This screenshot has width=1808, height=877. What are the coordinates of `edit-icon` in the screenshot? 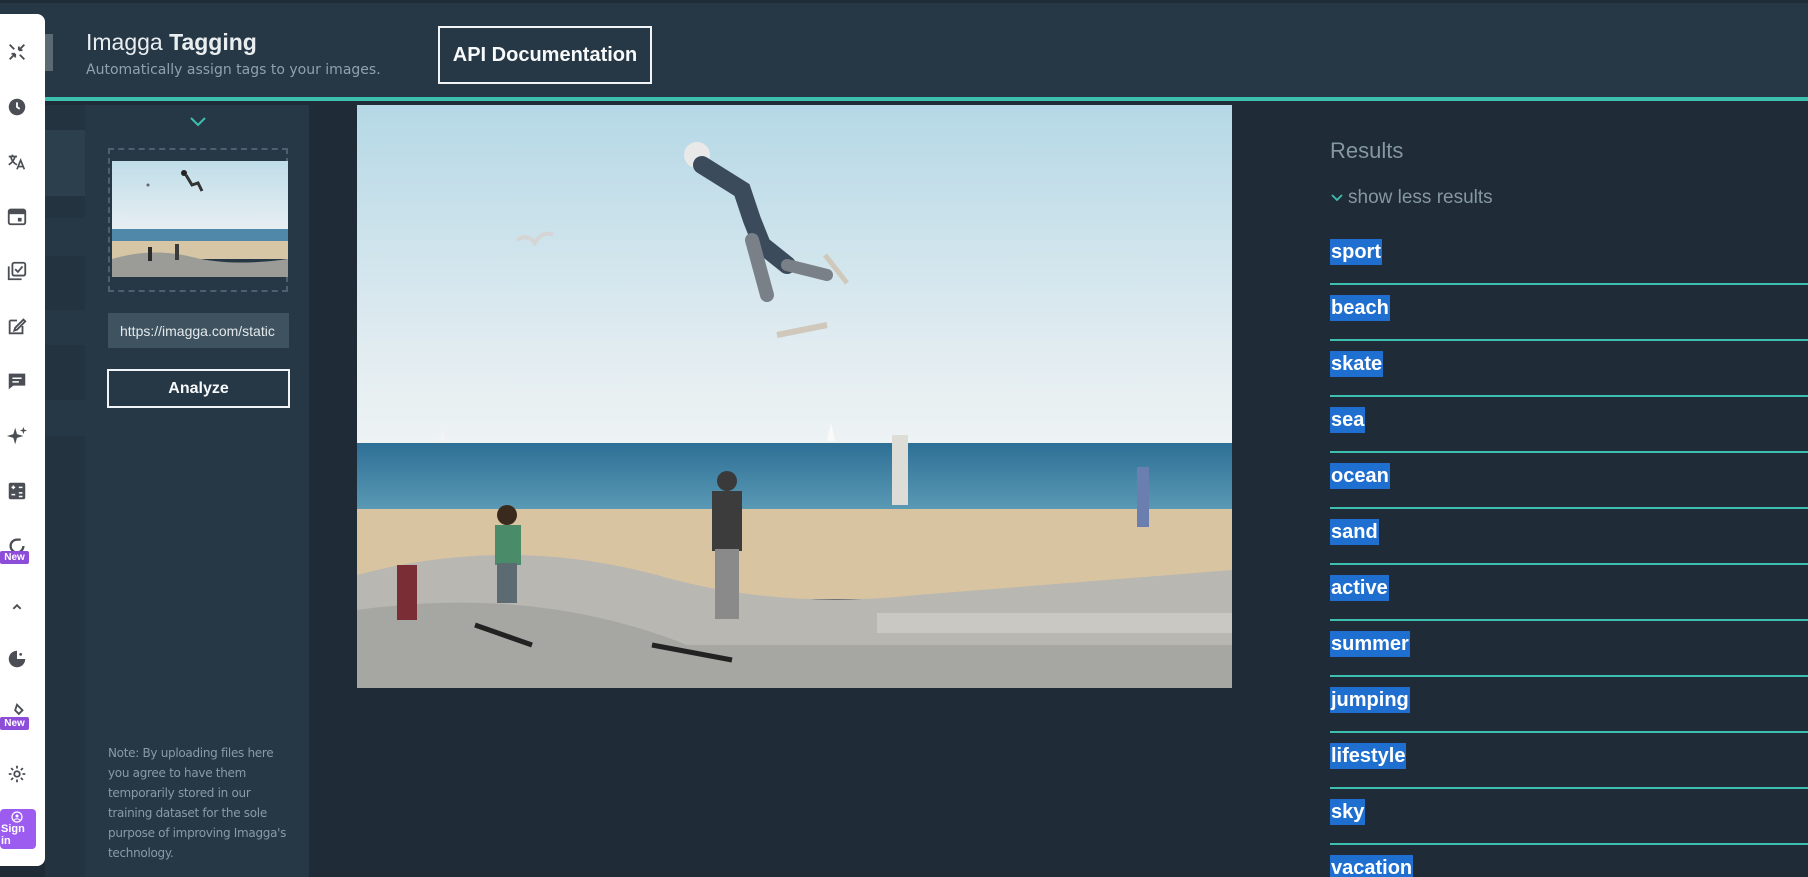 It's located at (17, 326).